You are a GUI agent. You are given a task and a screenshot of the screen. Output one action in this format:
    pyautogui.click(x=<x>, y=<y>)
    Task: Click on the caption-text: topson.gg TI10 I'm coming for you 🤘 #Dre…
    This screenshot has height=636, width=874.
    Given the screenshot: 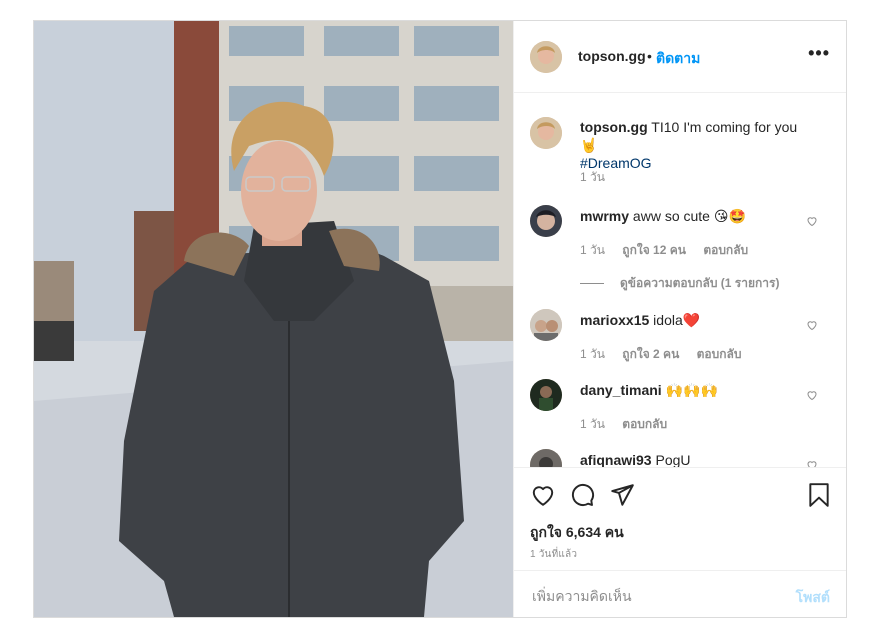 What is the action you would take?
    pyautogui.click(x=695, y=145)
    